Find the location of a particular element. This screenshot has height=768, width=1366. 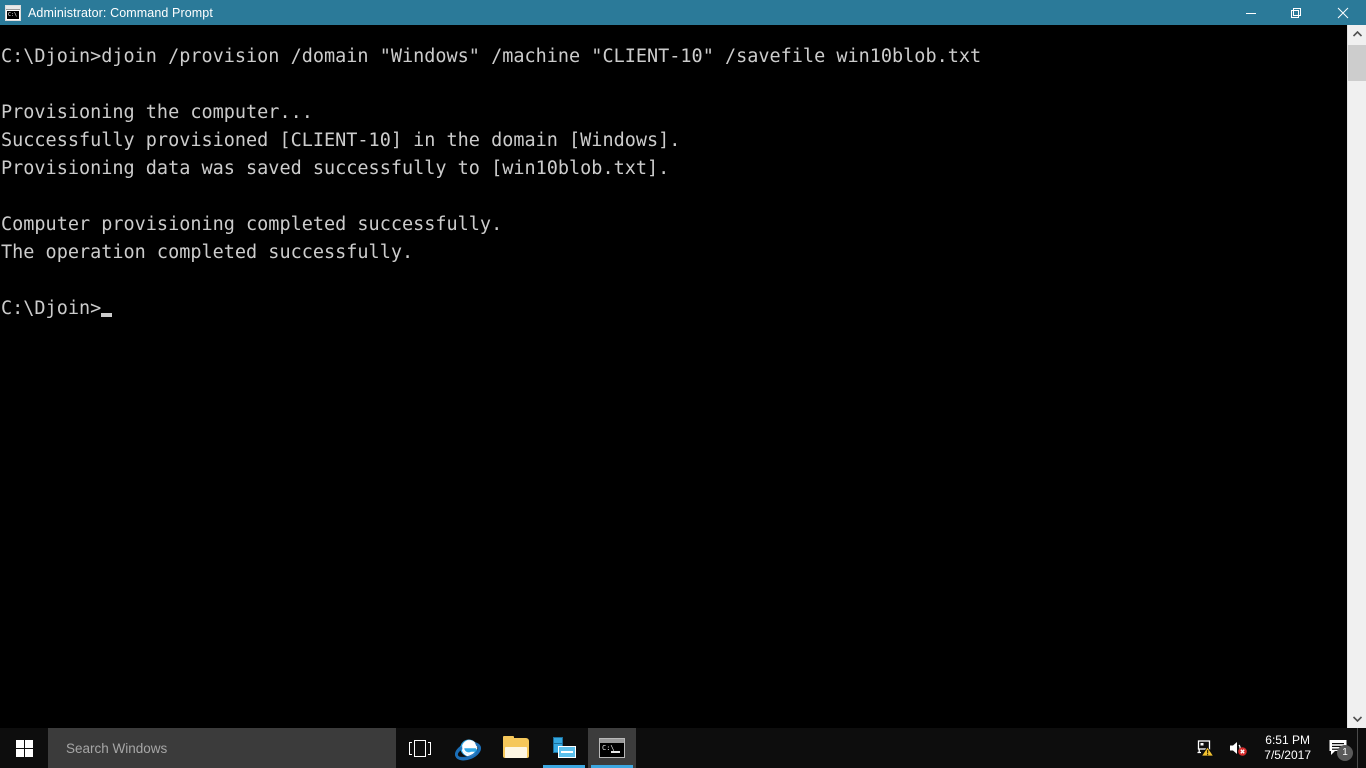

window-title: Administrator: Command Prompt is located at coordinates (120, 12).